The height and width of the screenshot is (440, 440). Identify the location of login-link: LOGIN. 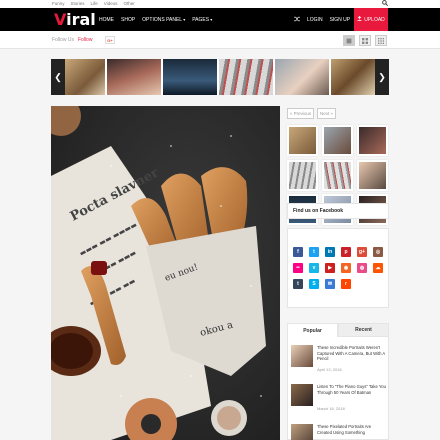
(315, 20).